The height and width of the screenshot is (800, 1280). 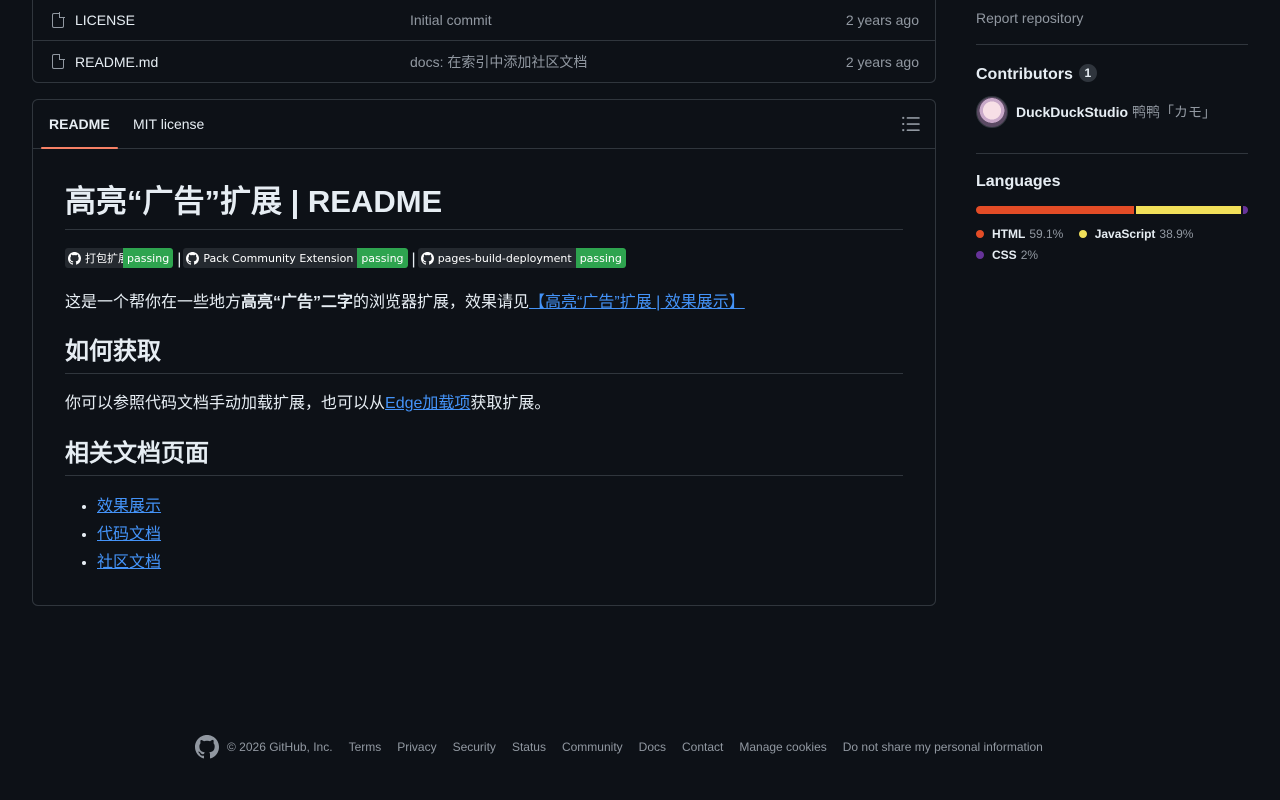 I want to click on tab-readme: README, so click(x=79, y=124).